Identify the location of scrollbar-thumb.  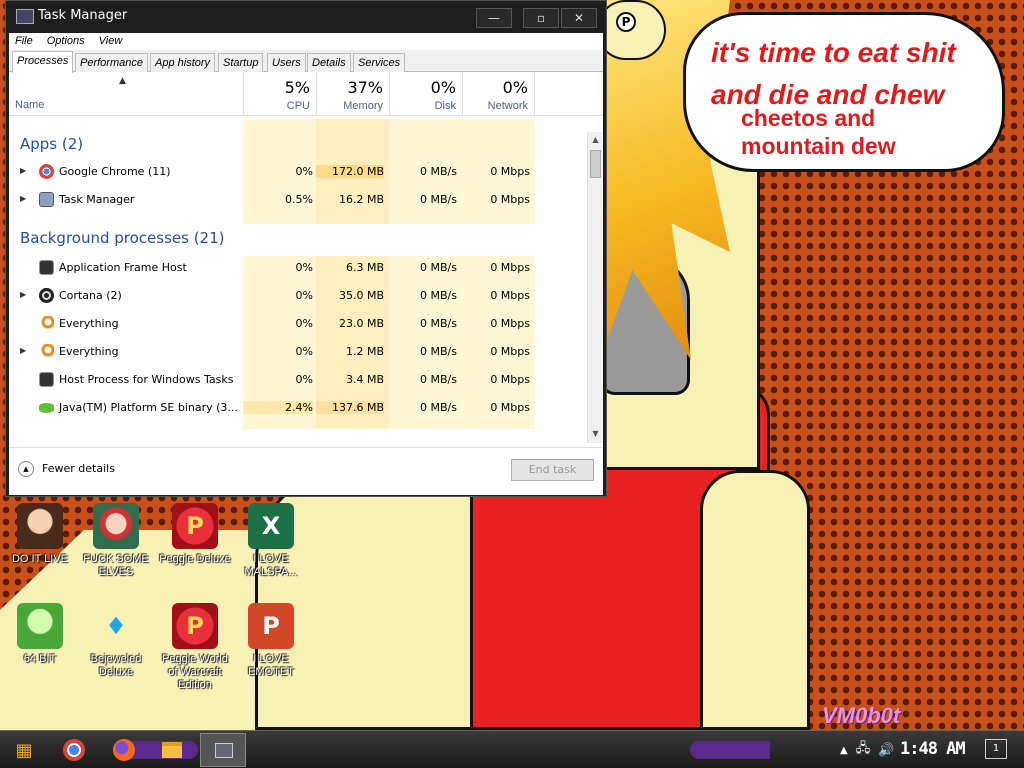
(595, 164).